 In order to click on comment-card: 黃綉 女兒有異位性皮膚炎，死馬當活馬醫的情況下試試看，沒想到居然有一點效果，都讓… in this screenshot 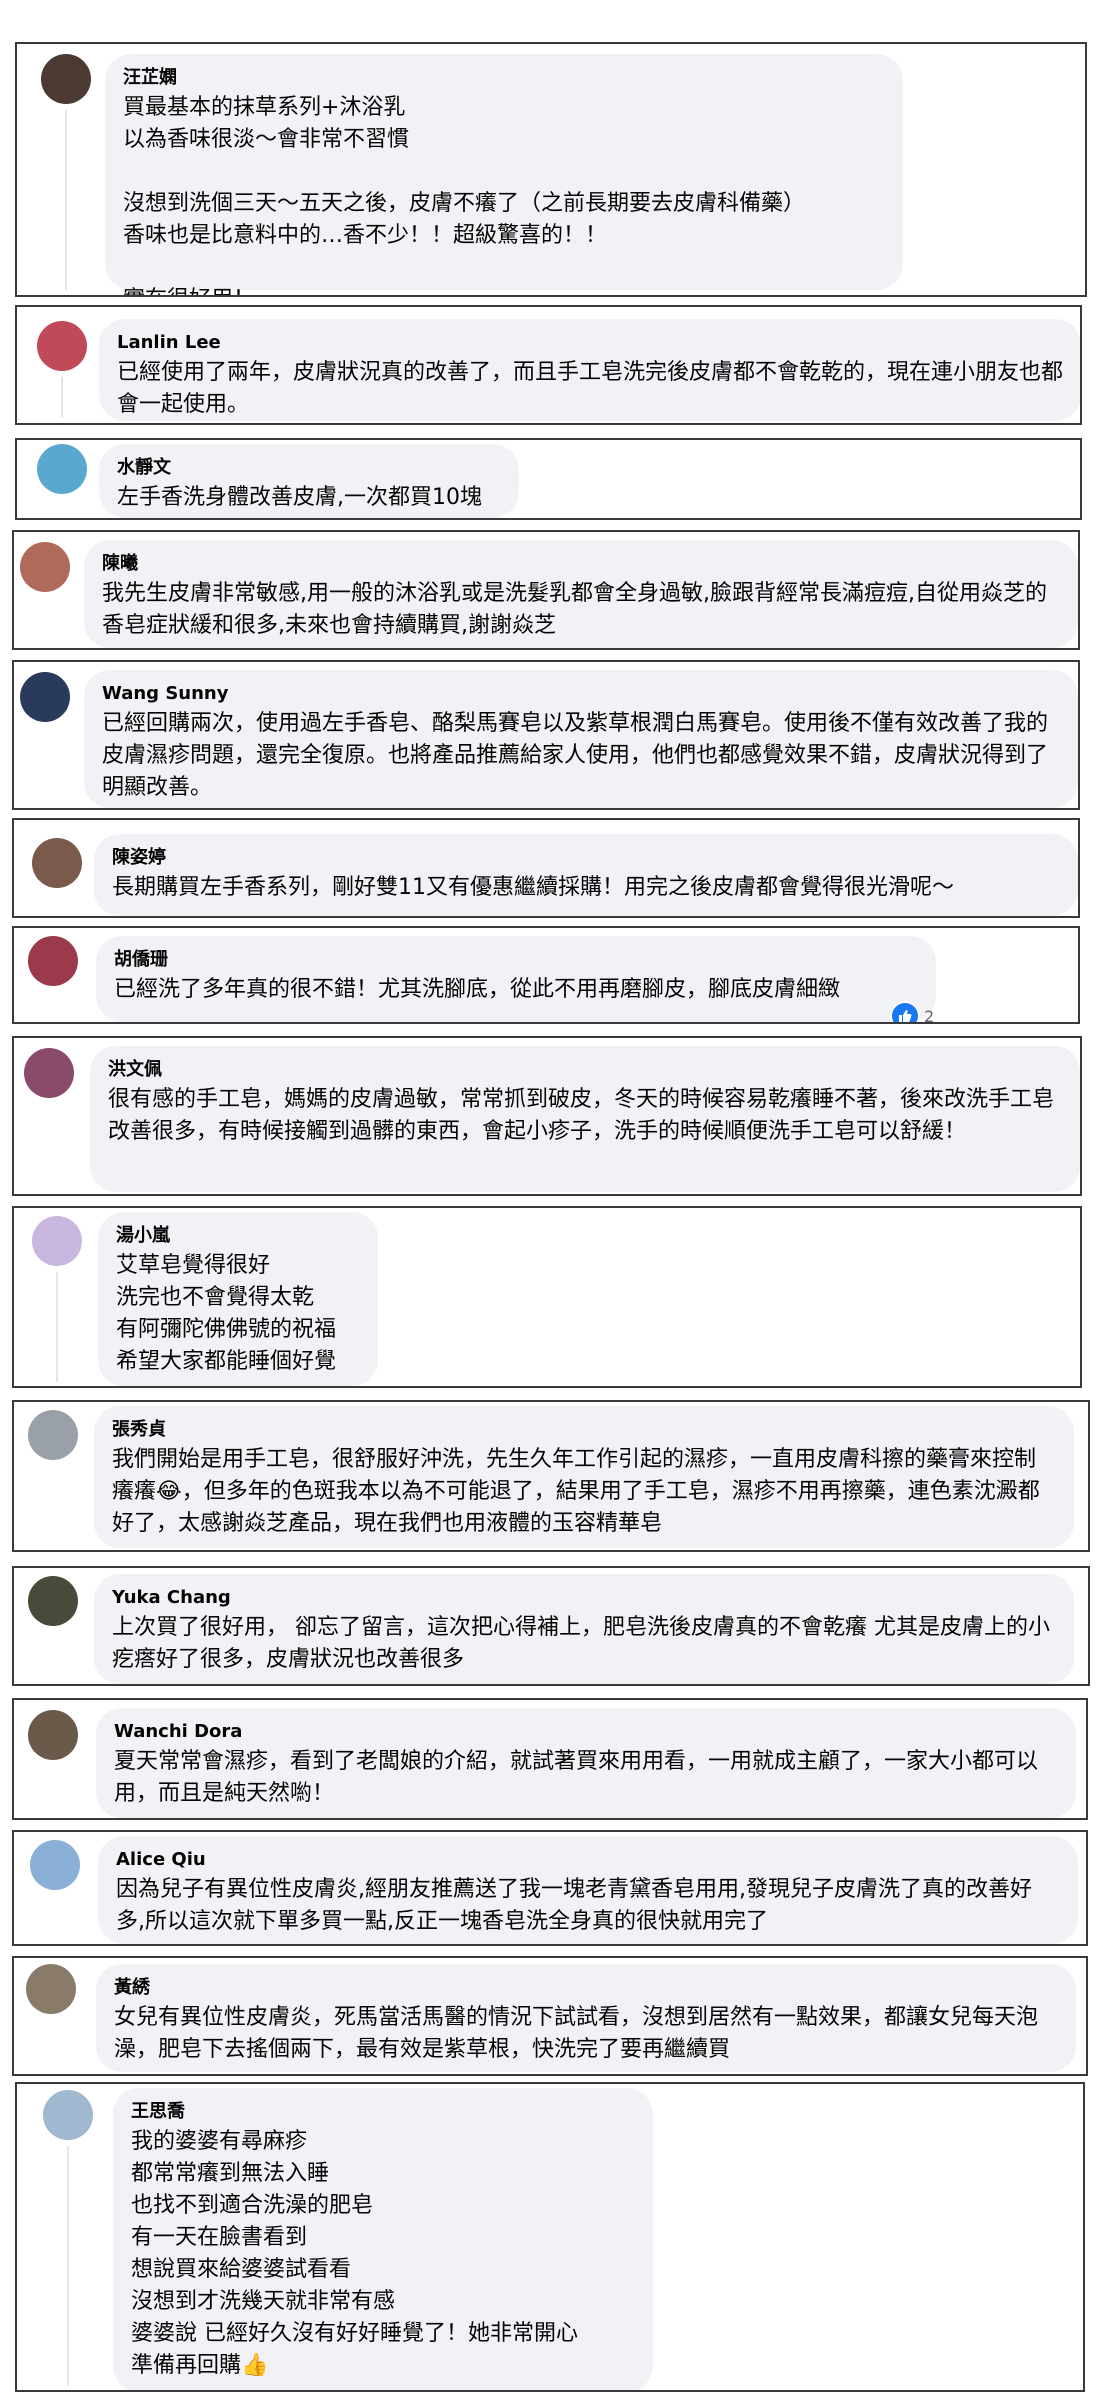, I will do `click(550, 2016)`.